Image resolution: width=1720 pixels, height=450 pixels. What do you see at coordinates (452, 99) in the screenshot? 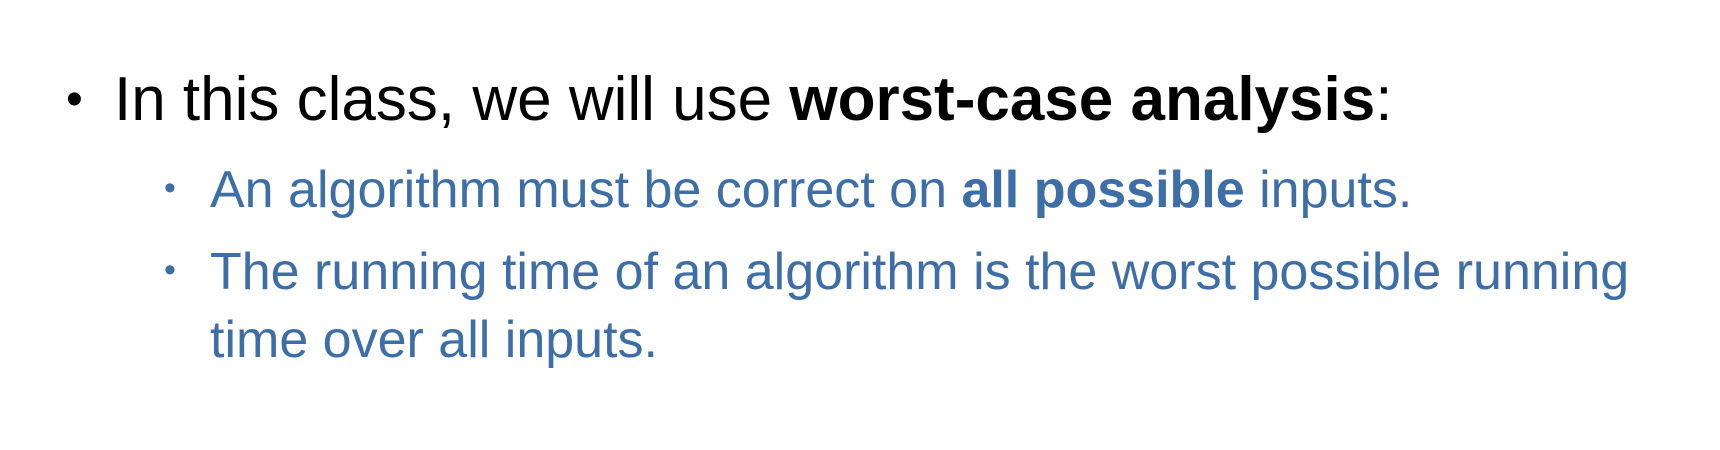
I see `main-bullet-prefix: In this class, we will use` at bounding box center [452, 99].